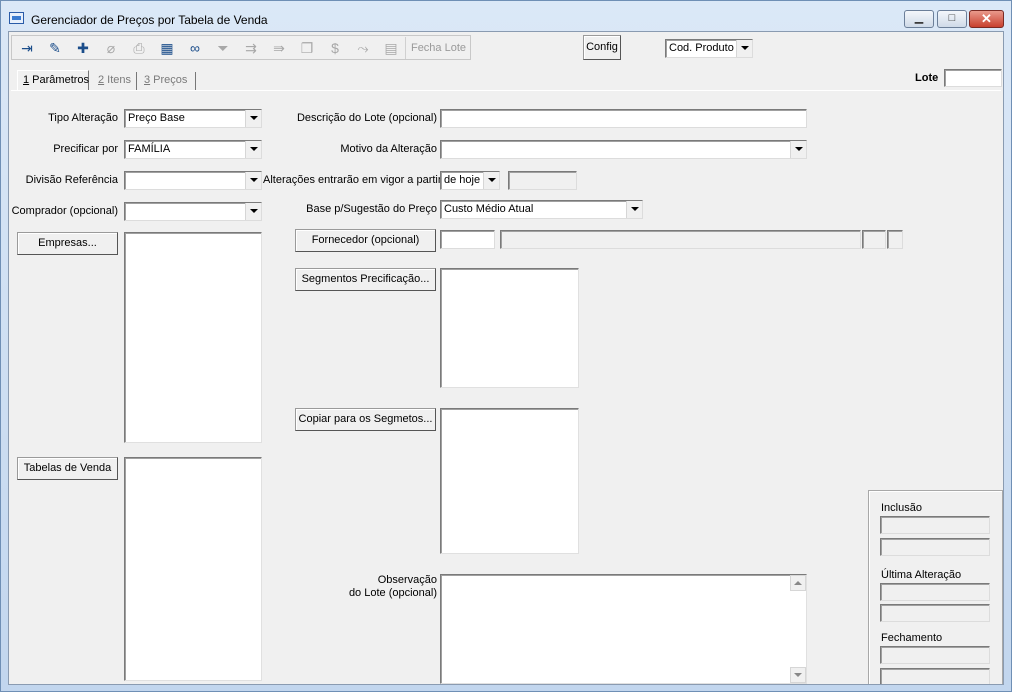 The height and width of the screenshot is (692, 1012). I want to click on vigor-value: de hoje, so click(462, 180).